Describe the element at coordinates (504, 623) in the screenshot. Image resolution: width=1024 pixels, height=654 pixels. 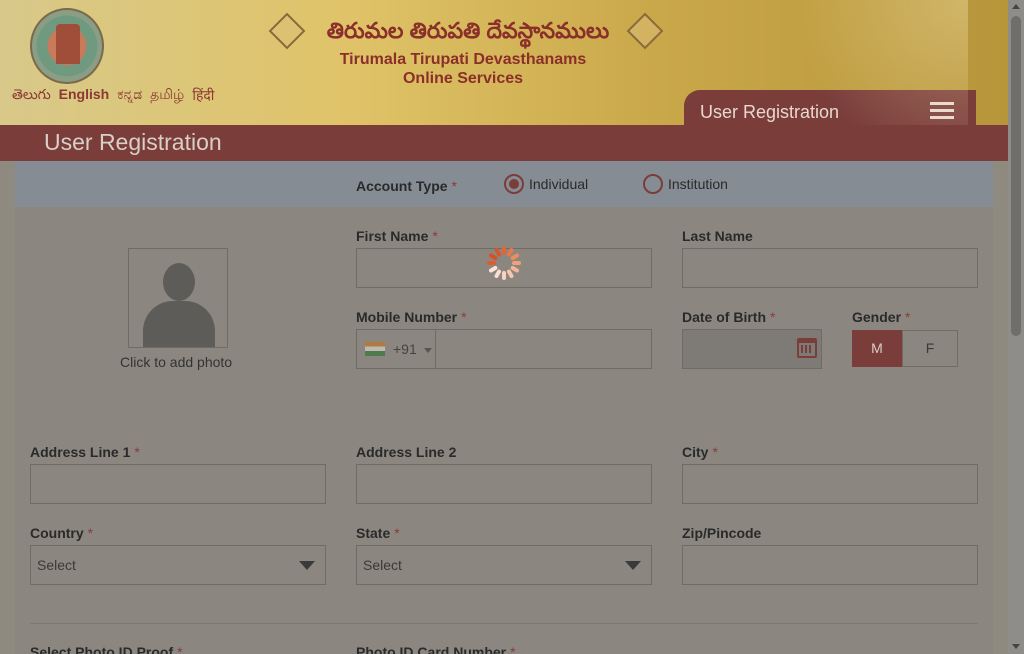
I see `section-divider` at that location.